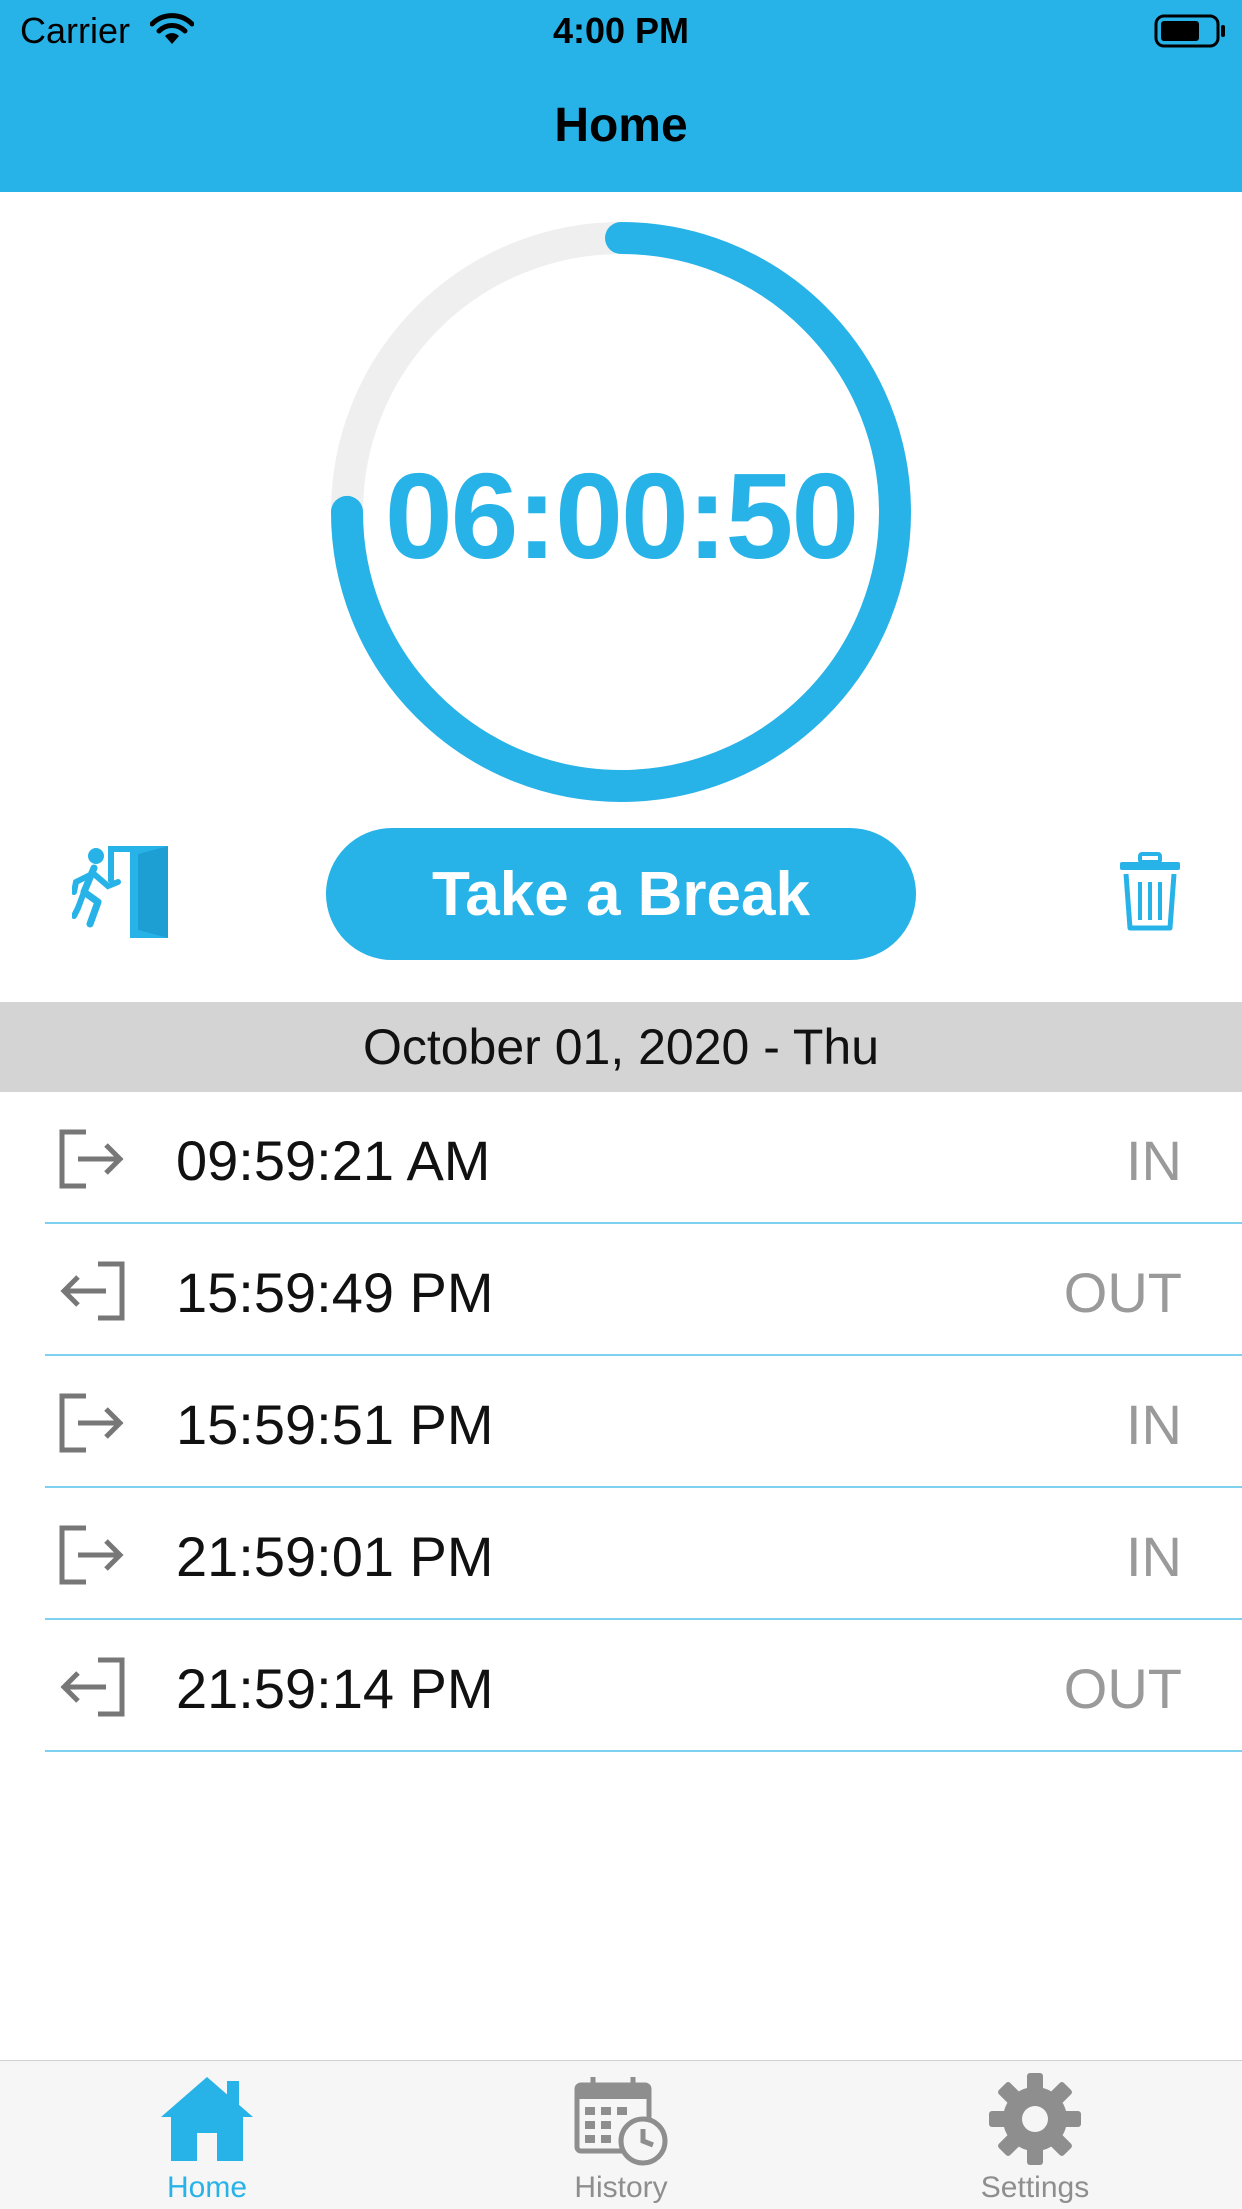 The height and width of the screenshot is (2209, 1242). Describe the element at coordinates (1035, 2121) in the screenshot. I see `gear-icon` at that location.